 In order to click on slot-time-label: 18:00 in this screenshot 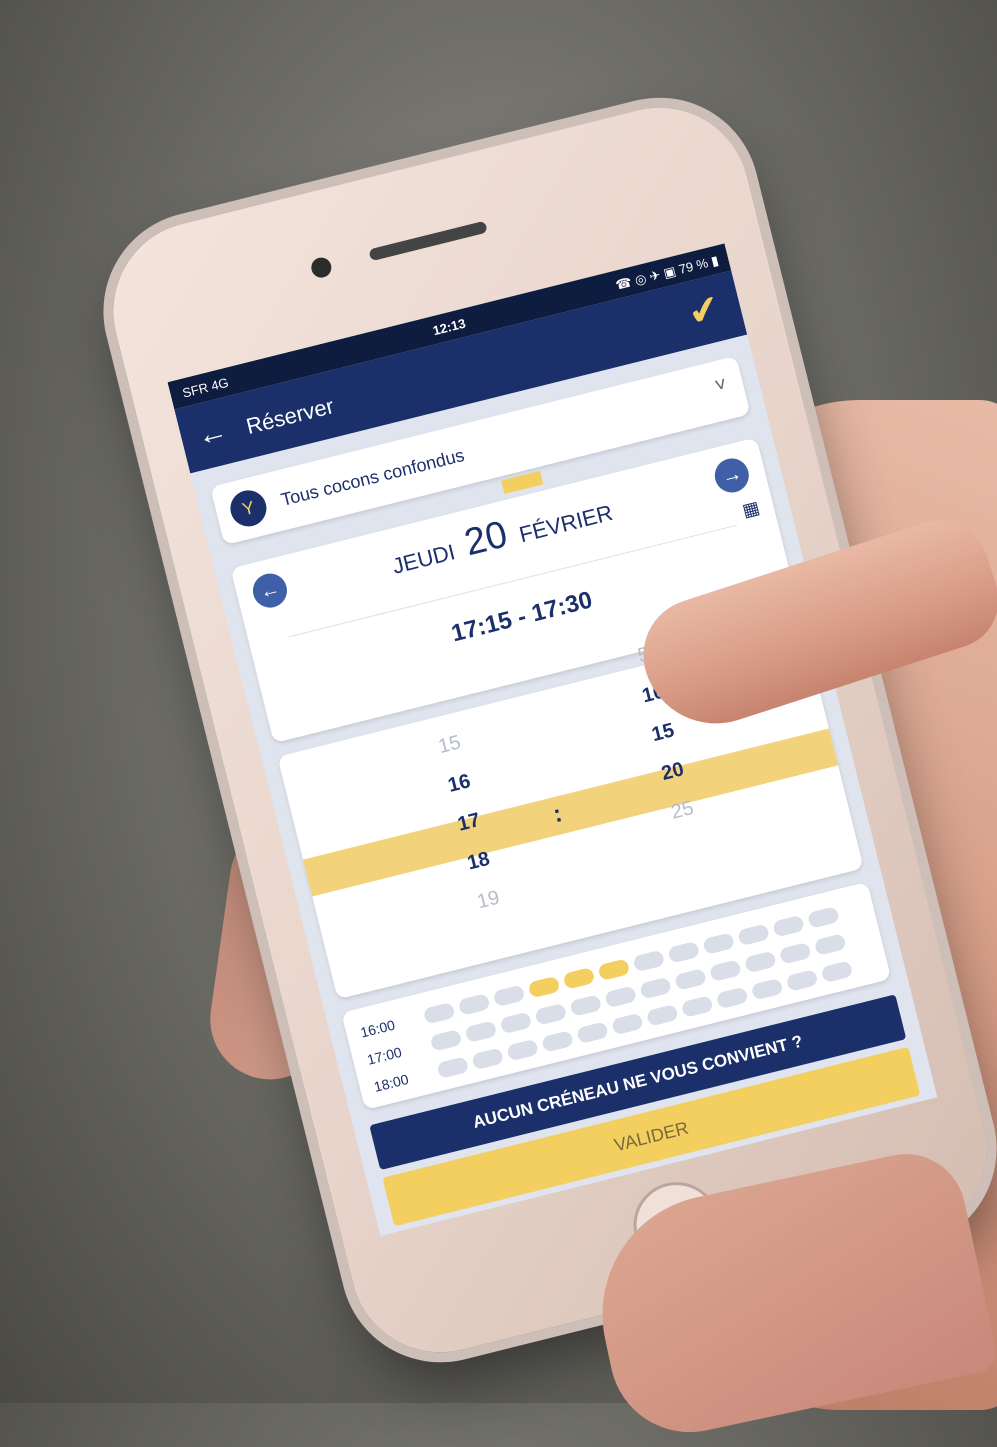, I will do `click(391, 1082)`.